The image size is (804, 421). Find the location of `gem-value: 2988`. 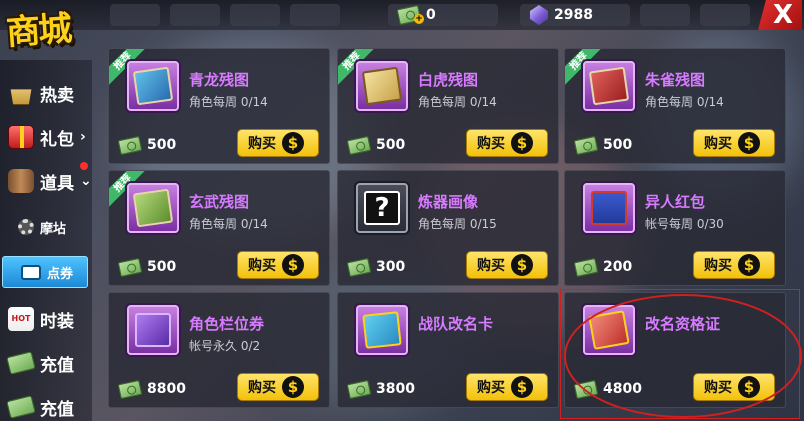

gem-value: 2988 is located at coordinates (573, 15).